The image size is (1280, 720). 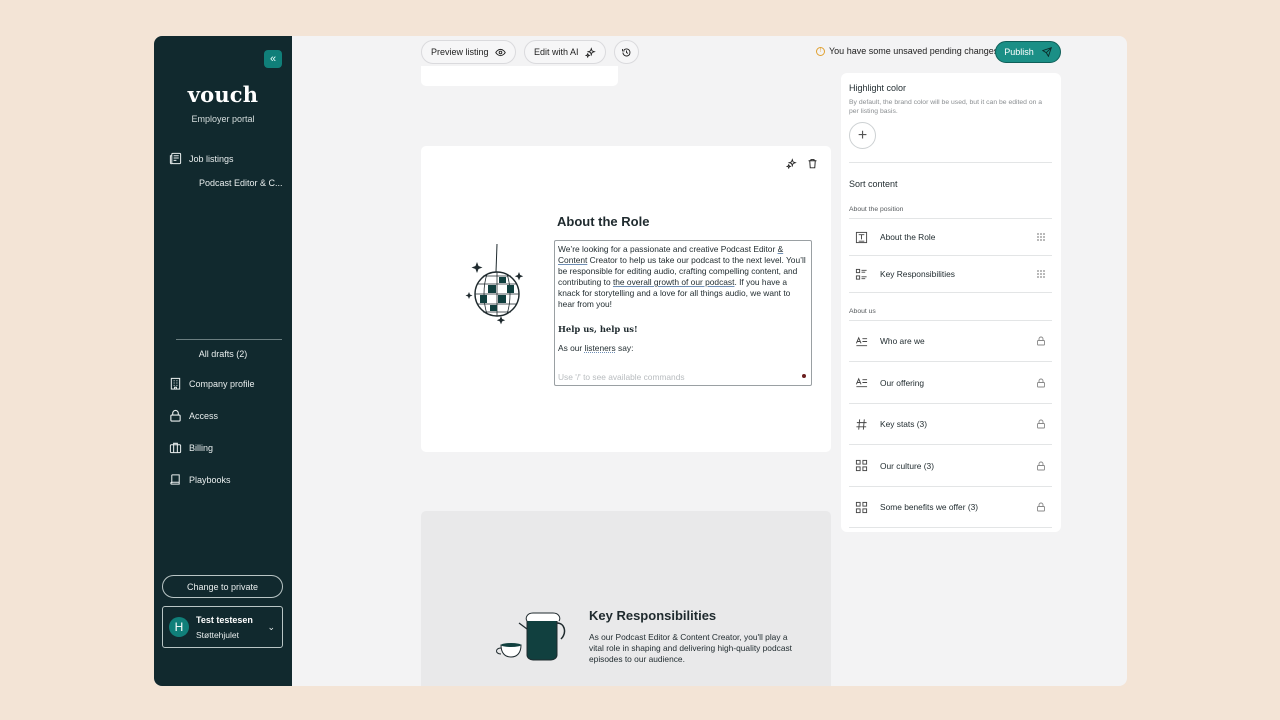 What do you see at coordinates (204, 415) in the screenshot?
I see `sidebar-item-label: Access` at bounding box center [204, 415].